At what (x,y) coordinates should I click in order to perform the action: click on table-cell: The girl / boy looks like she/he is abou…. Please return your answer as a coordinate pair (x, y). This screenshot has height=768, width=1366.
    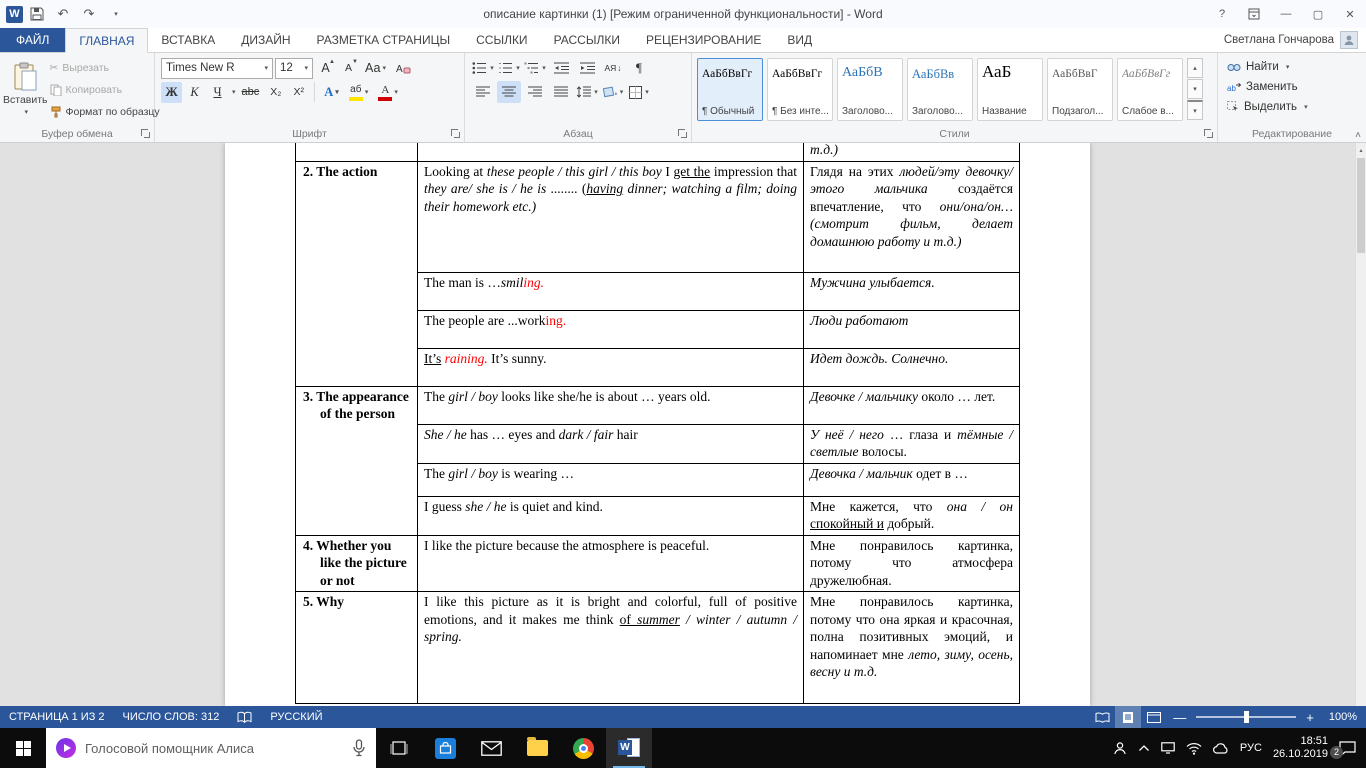
    Looking at the image, I should click on (610, 405).